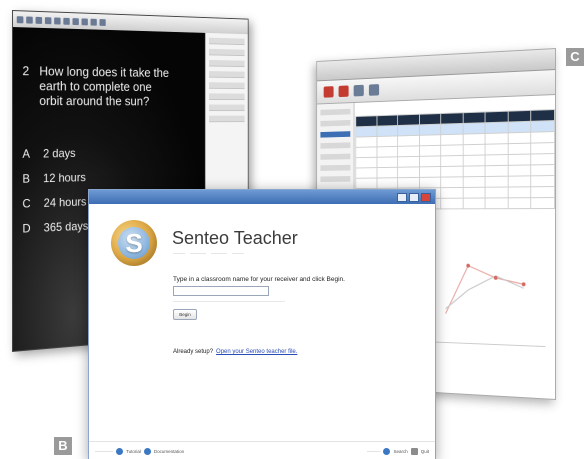 This screenshot has height=459, width=584. I want to click on answer-option: C 24 hours, so click(54, 203).